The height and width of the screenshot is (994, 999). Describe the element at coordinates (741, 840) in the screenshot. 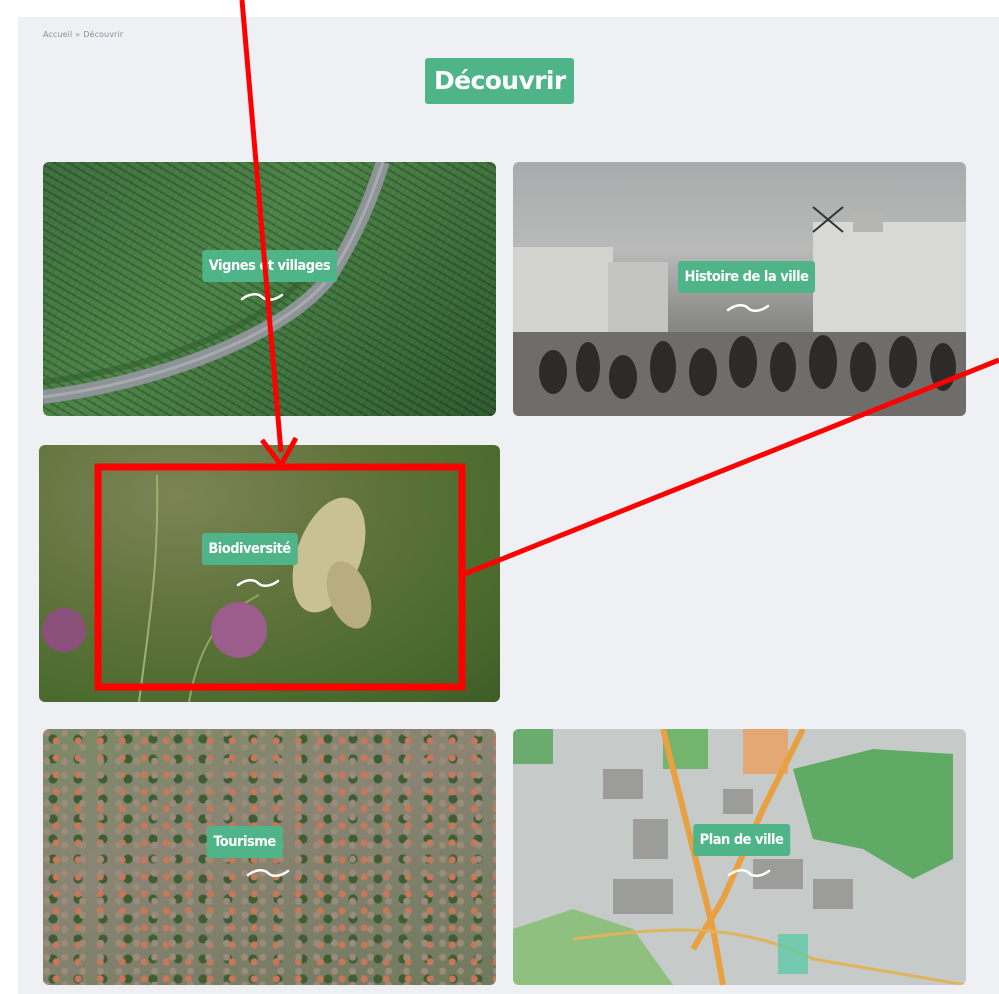

I see `card-label: Plan de ville` at that location.